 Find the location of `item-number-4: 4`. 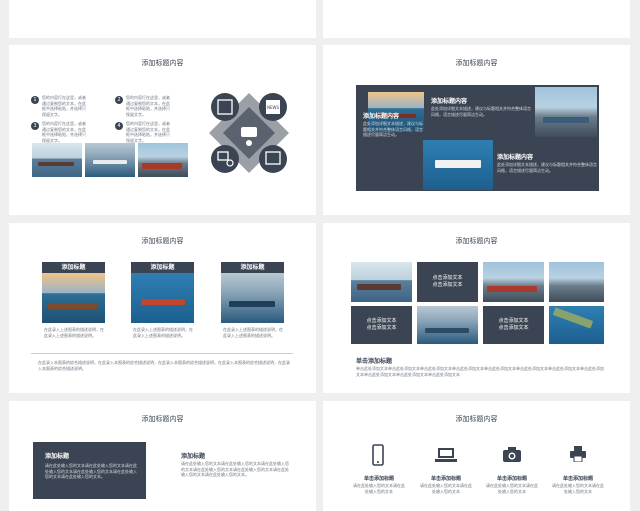

item-number-4: 4 is located at coordinates (119, 126).